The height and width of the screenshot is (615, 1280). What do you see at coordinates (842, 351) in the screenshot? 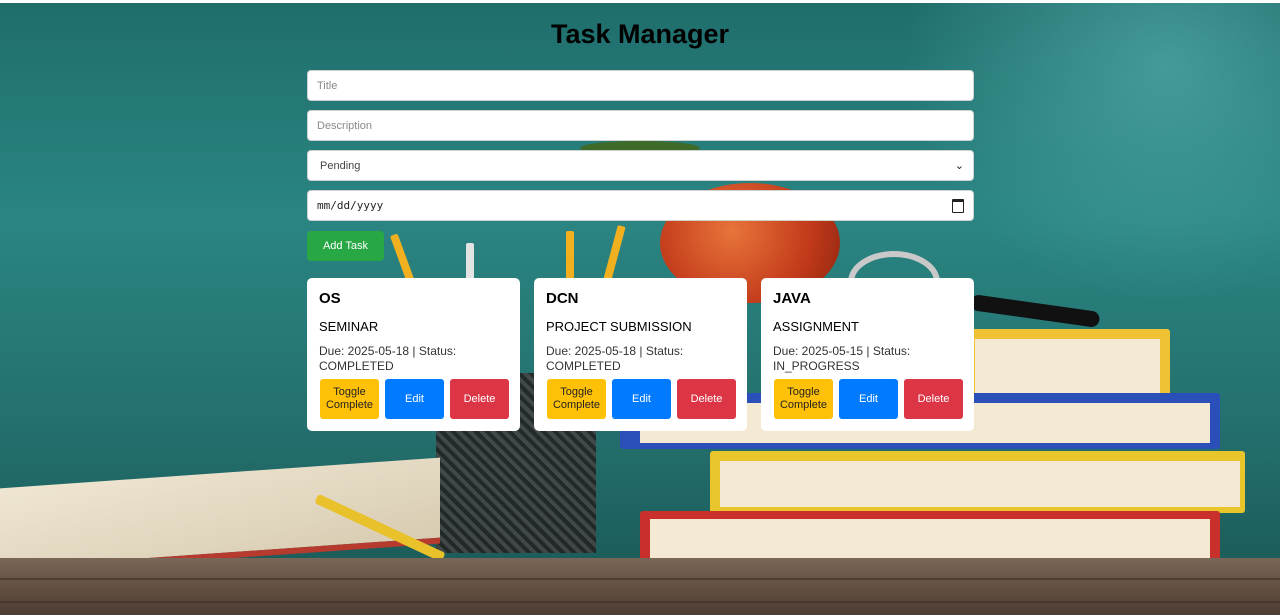
I see `task-due-line: Due: 2025-05-15 | Status:` at bounding box center [842, 351].